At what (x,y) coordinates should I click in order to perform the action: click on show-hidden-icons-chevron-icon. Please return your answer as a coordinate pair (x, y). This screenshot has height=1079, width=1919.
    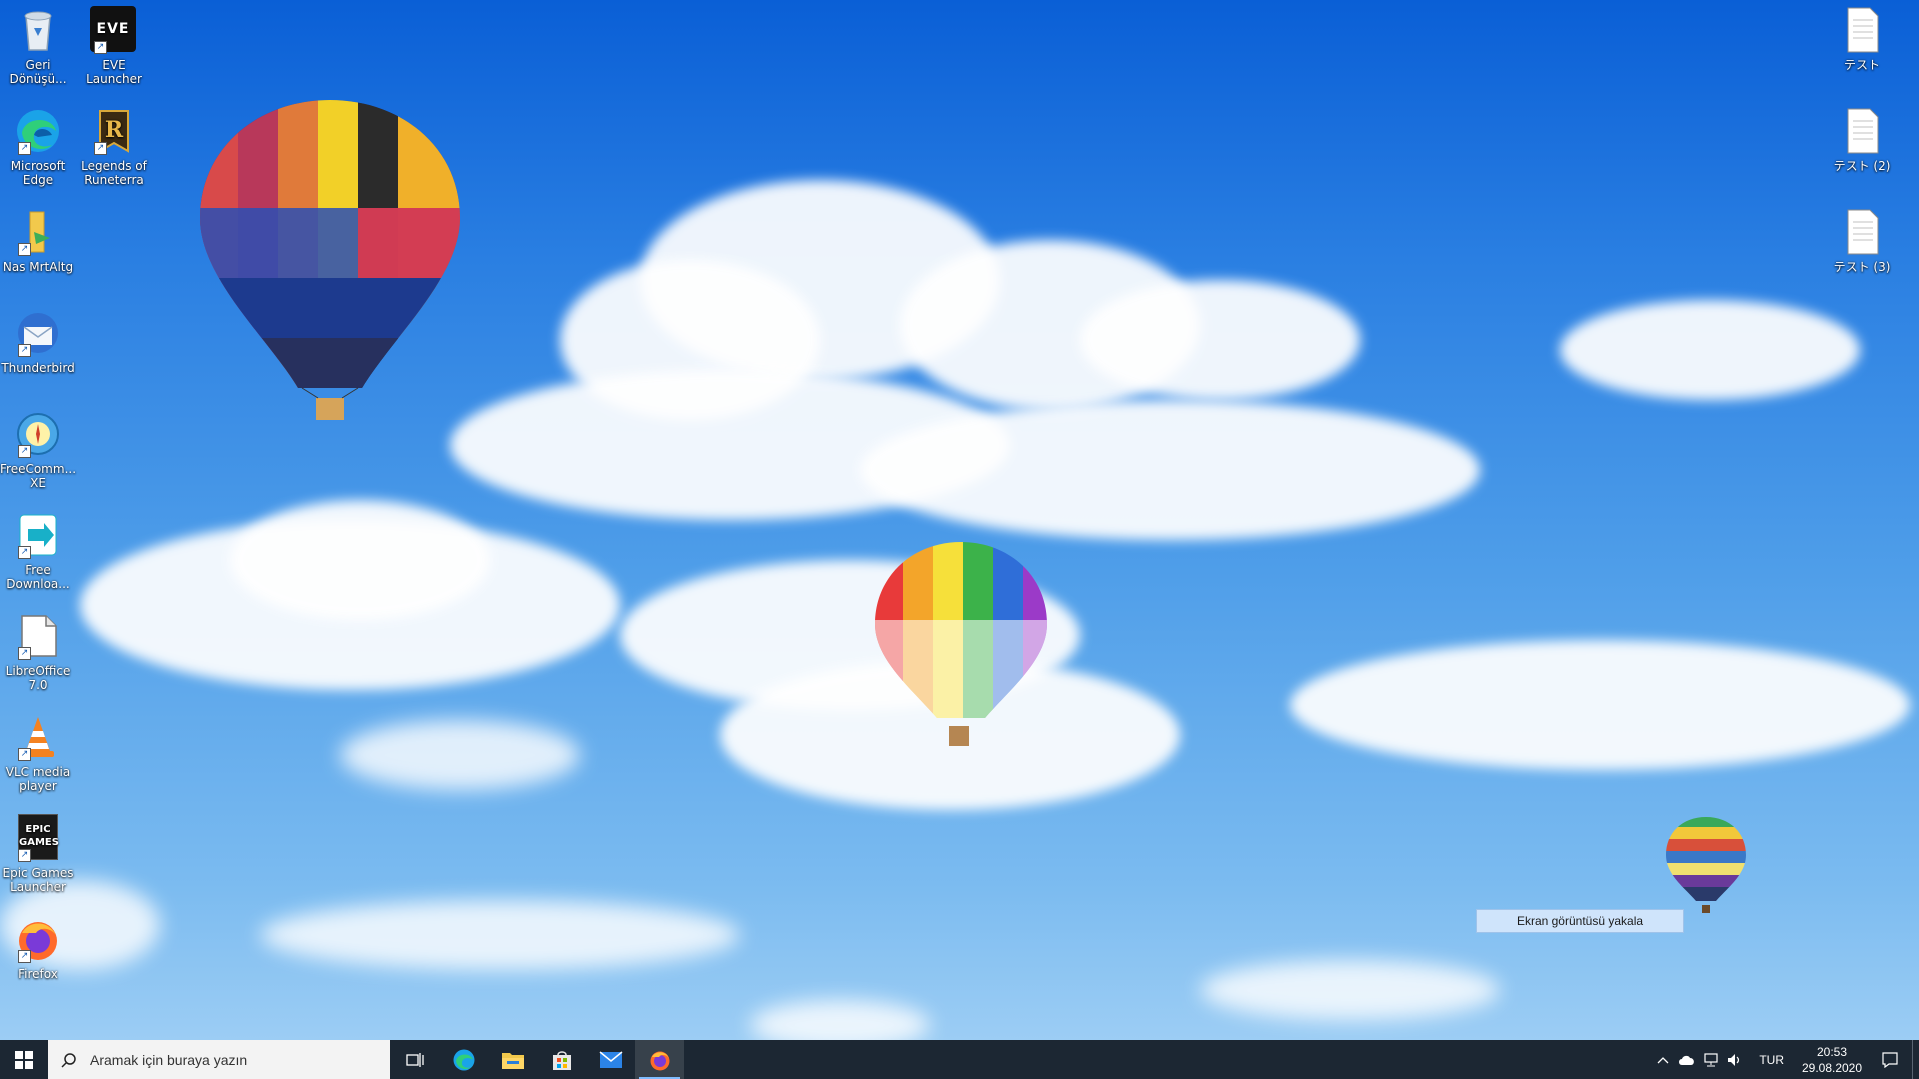
    Looking at the image, I should click on (1663, 1060).